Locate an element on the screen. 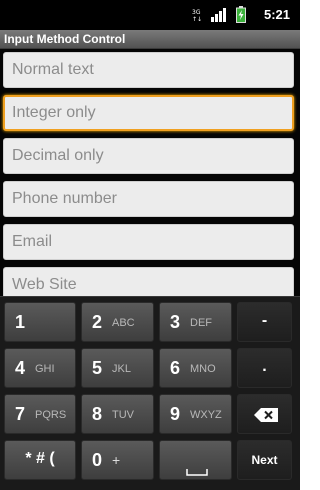 This screenshot has width=320, height=490. backspace-icon is located at coordinates (266, 417).